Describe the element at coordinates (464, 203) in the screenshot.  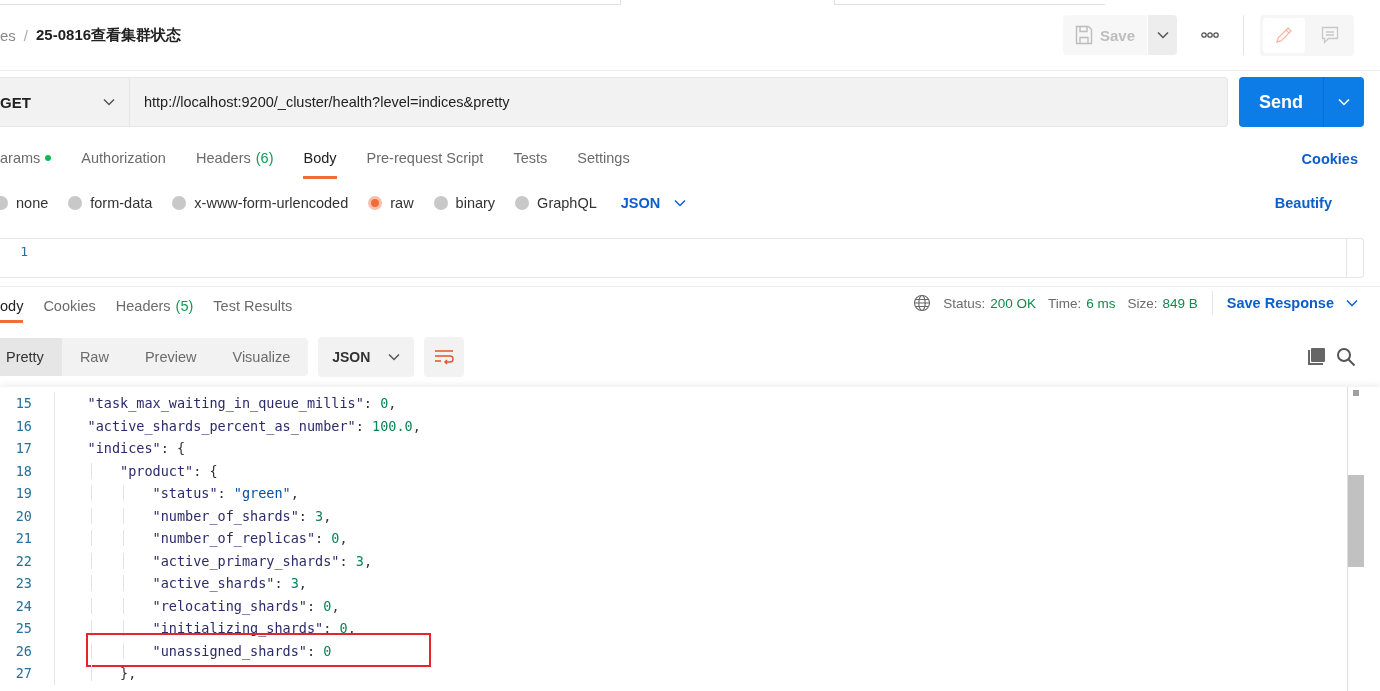
I see `radio-option: binary` at that location.